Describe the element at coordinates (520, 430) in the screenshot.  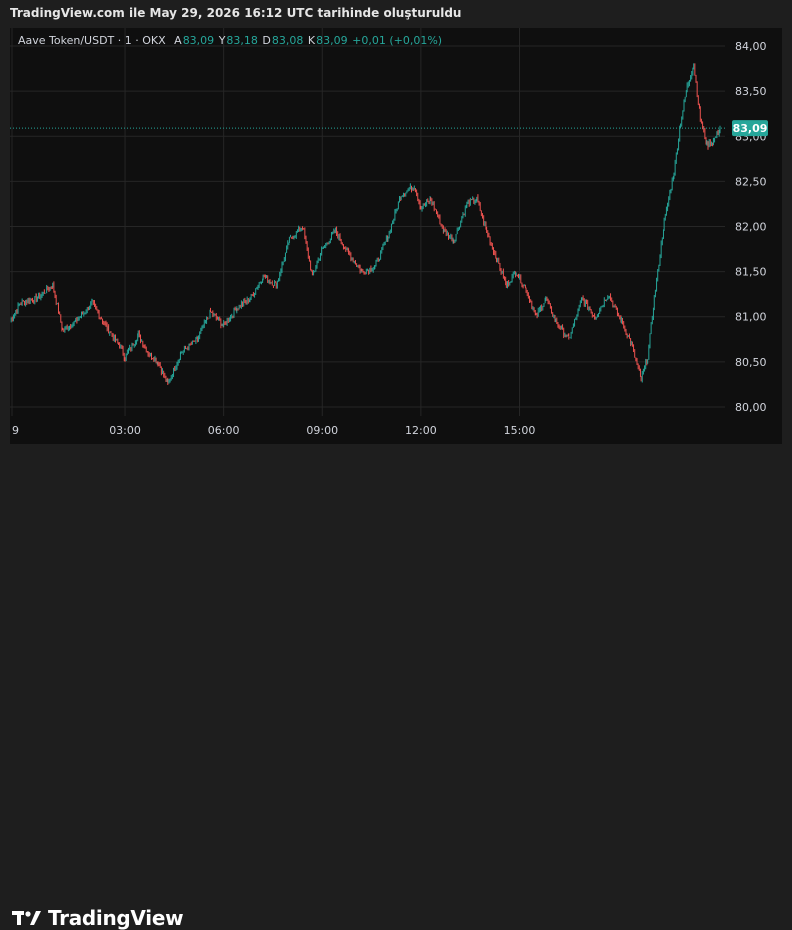
I see `time-tick-label: 15:00` at that location.